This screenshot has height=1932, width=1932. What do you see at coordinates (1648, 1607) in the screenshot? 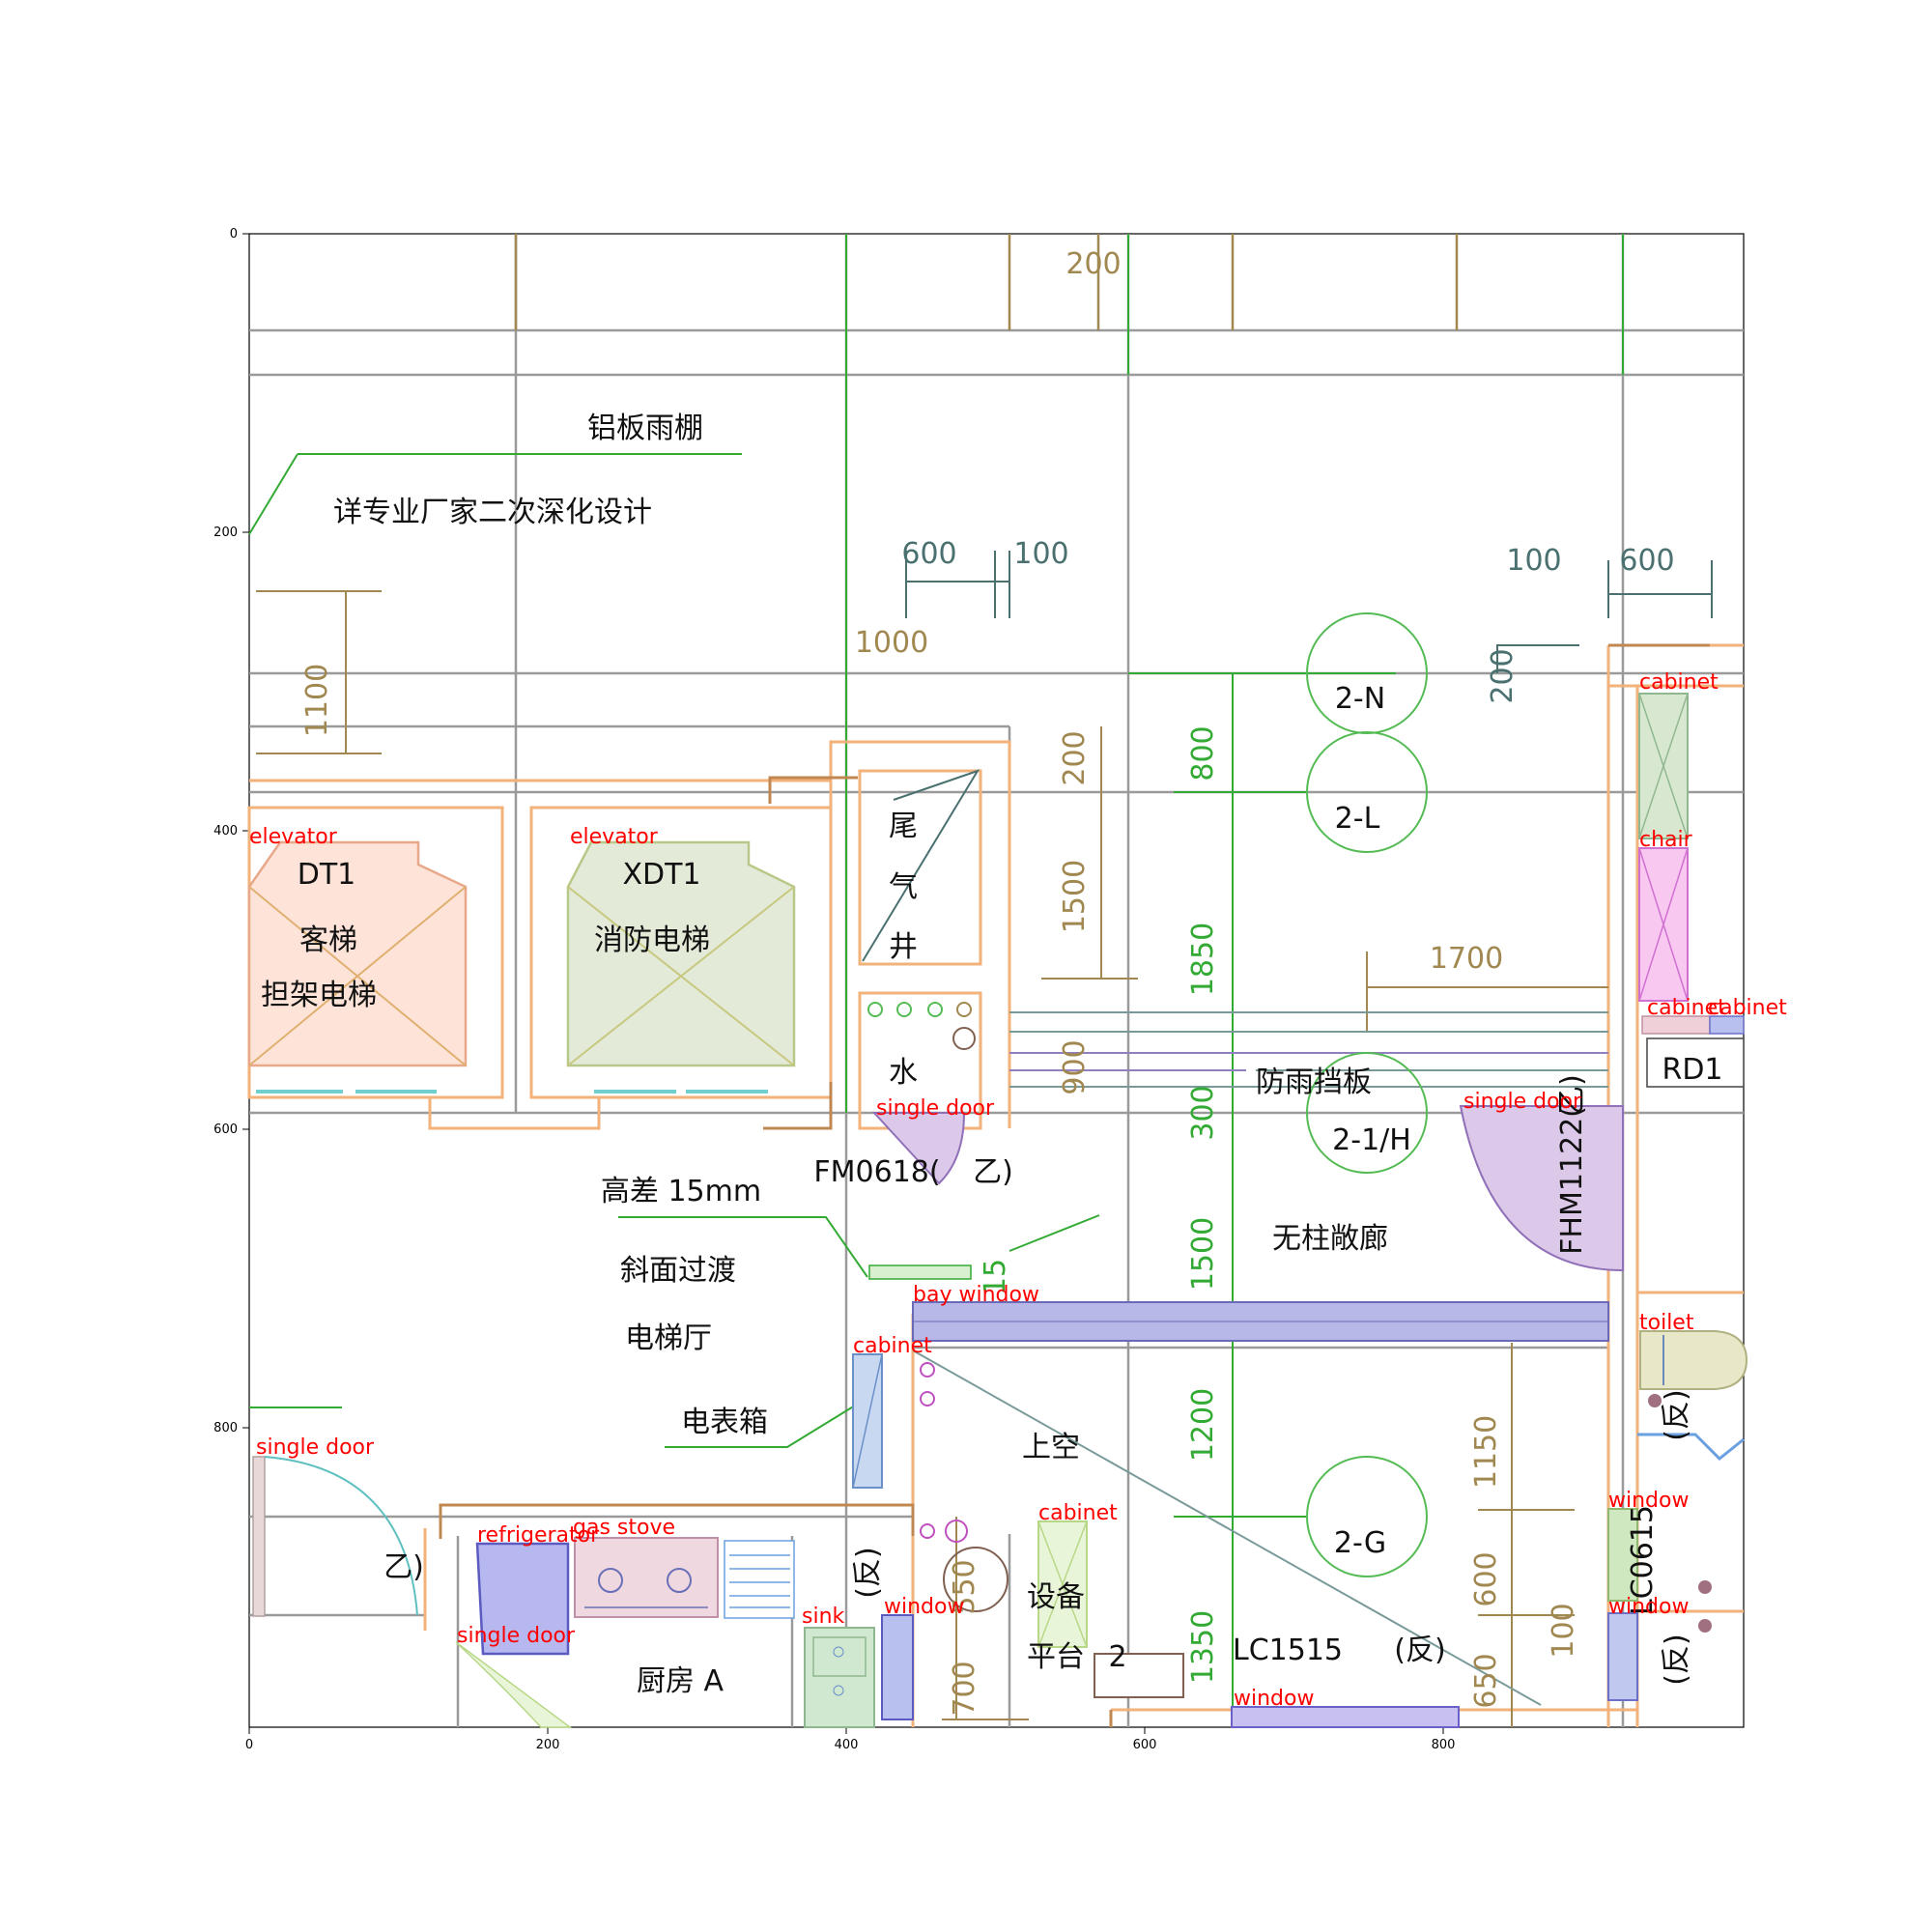
I see `ann-window-3: window` at bounding box center [1648, 1607].